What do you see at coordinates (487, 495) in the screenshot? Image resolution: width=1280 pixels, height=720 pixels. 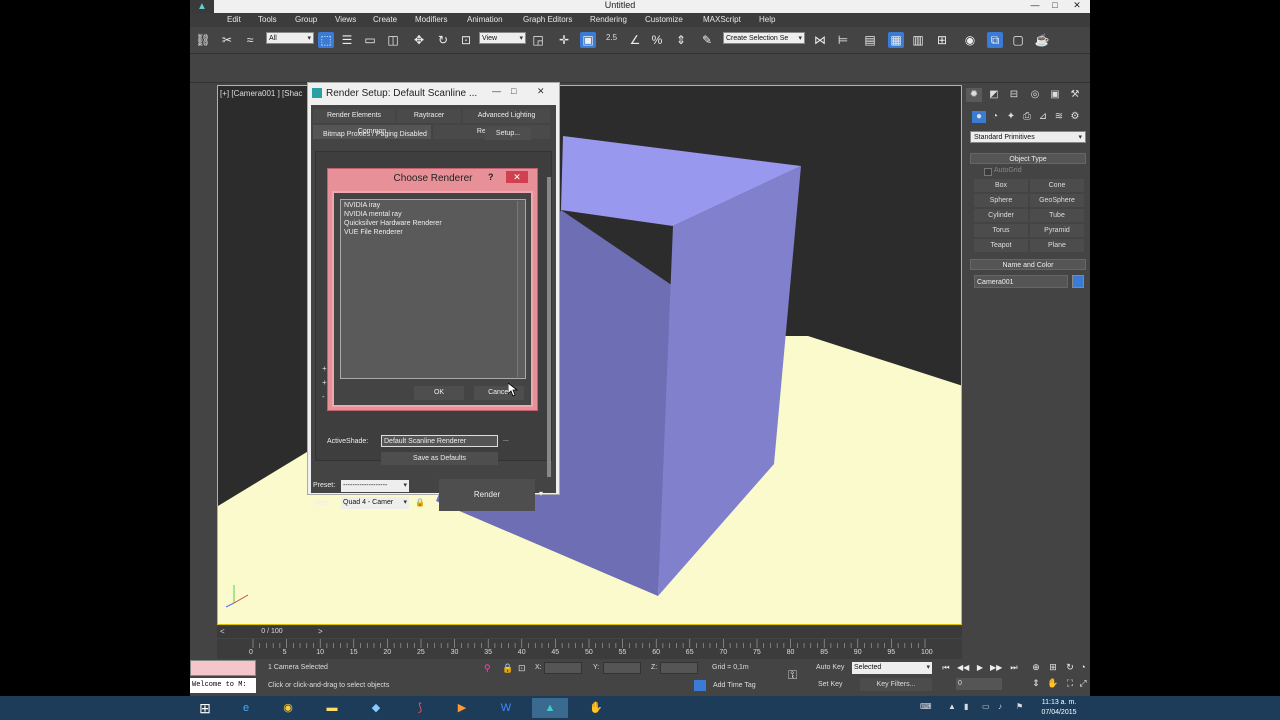 I see `render-button: Render` at bounding box center [487, 495].